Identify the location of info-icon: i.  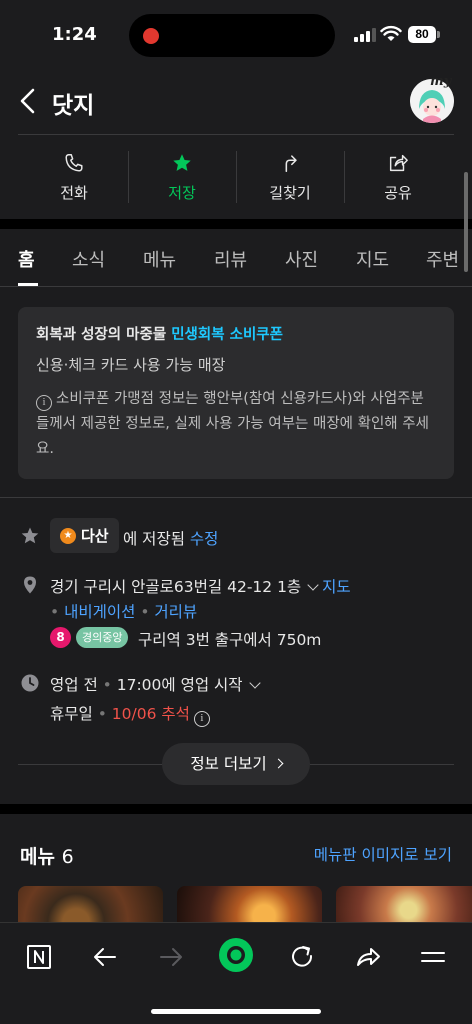
(44, 403).